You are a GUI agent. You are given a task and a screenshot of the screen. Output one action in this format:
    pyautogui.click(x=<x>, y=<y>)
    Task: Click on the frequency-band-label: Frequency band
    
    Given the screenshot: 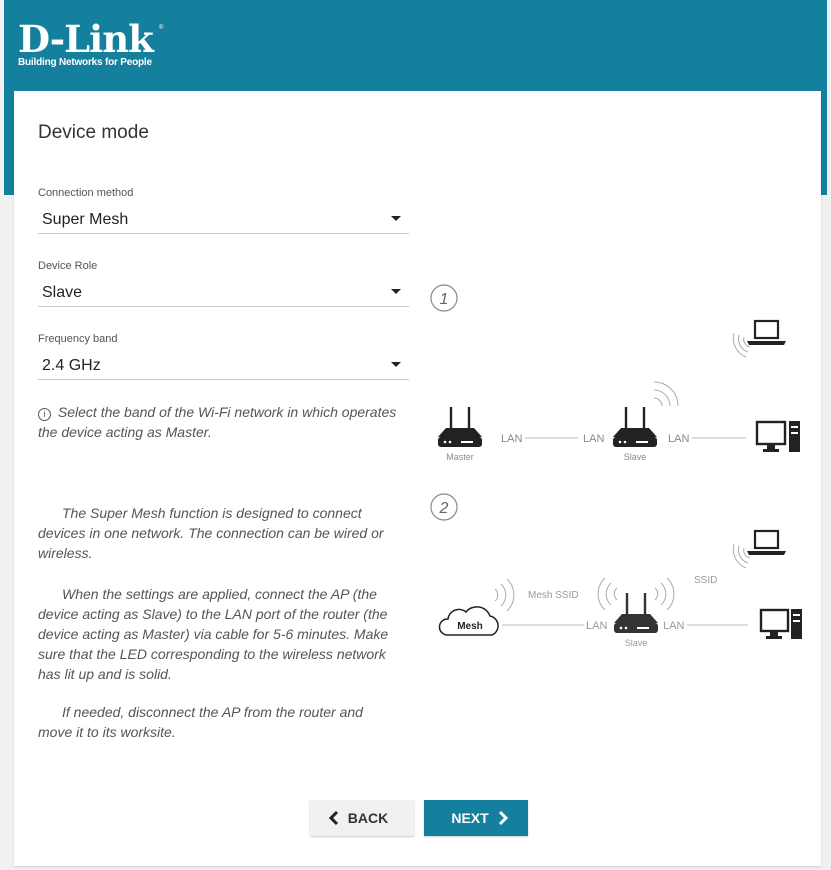 What is the action you would take?
    pyautogui.click(x=78, y=339)
    